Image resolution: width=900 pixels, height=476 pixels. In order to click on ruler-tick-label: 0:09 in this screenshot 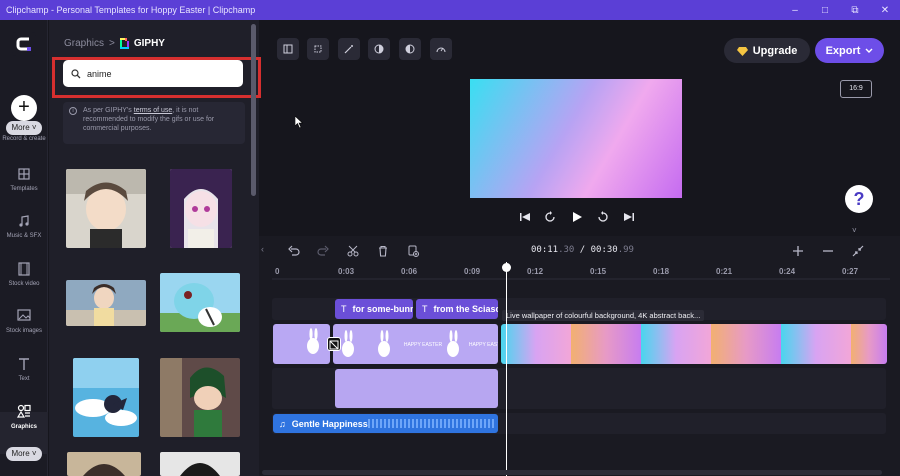, I will do `click(472, 271)`.